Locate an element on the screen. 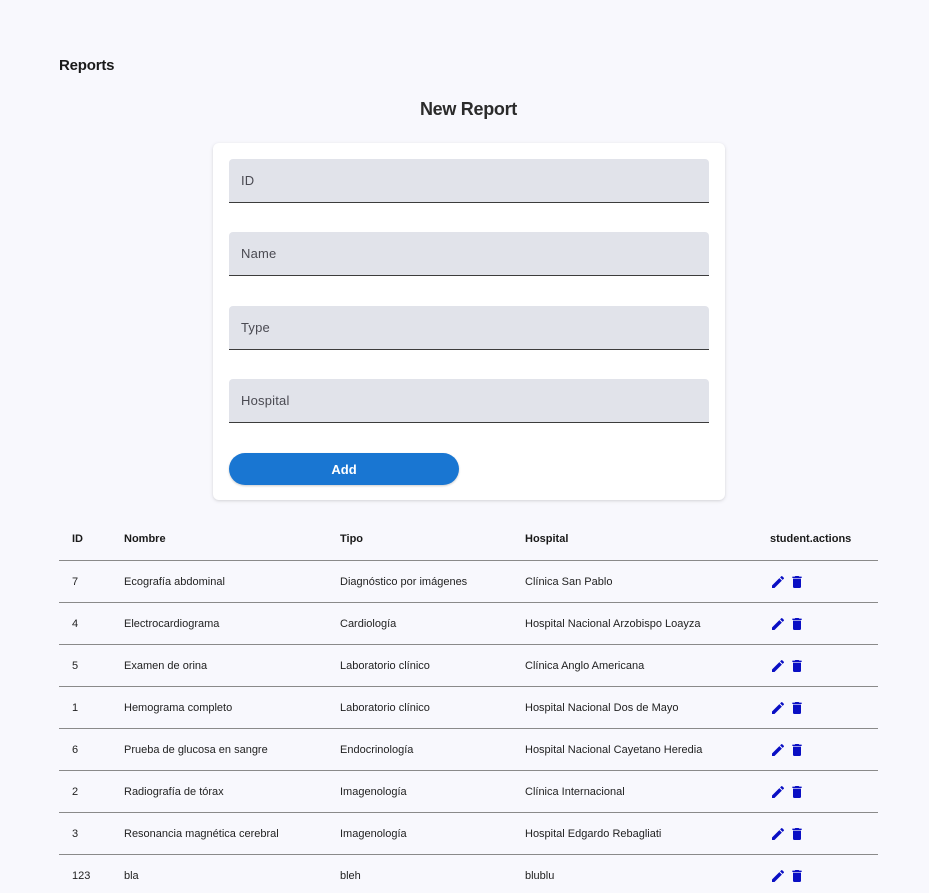  column-header-actions: student.actions is located at coordinates (824, 539).